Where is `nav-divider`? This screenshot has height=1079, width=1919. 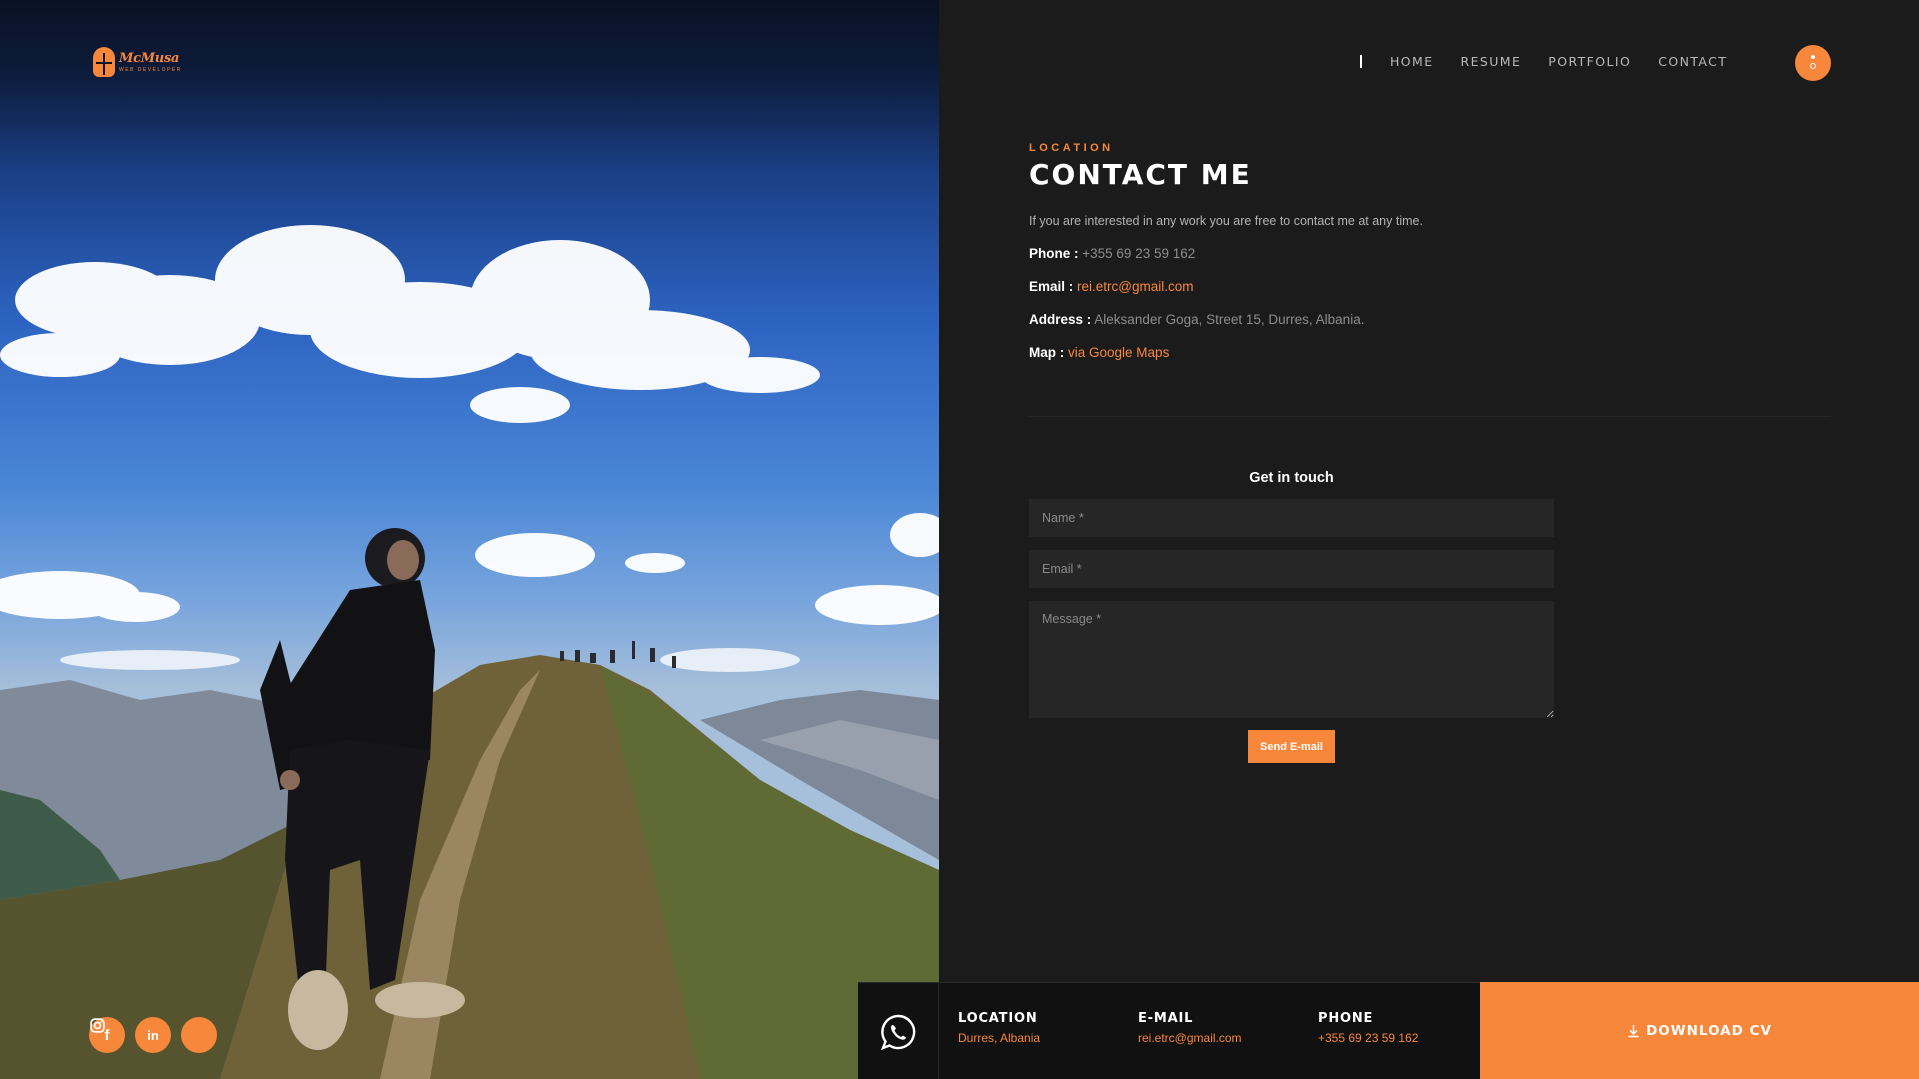
nav-divider is located at coordinates (1361, 61).